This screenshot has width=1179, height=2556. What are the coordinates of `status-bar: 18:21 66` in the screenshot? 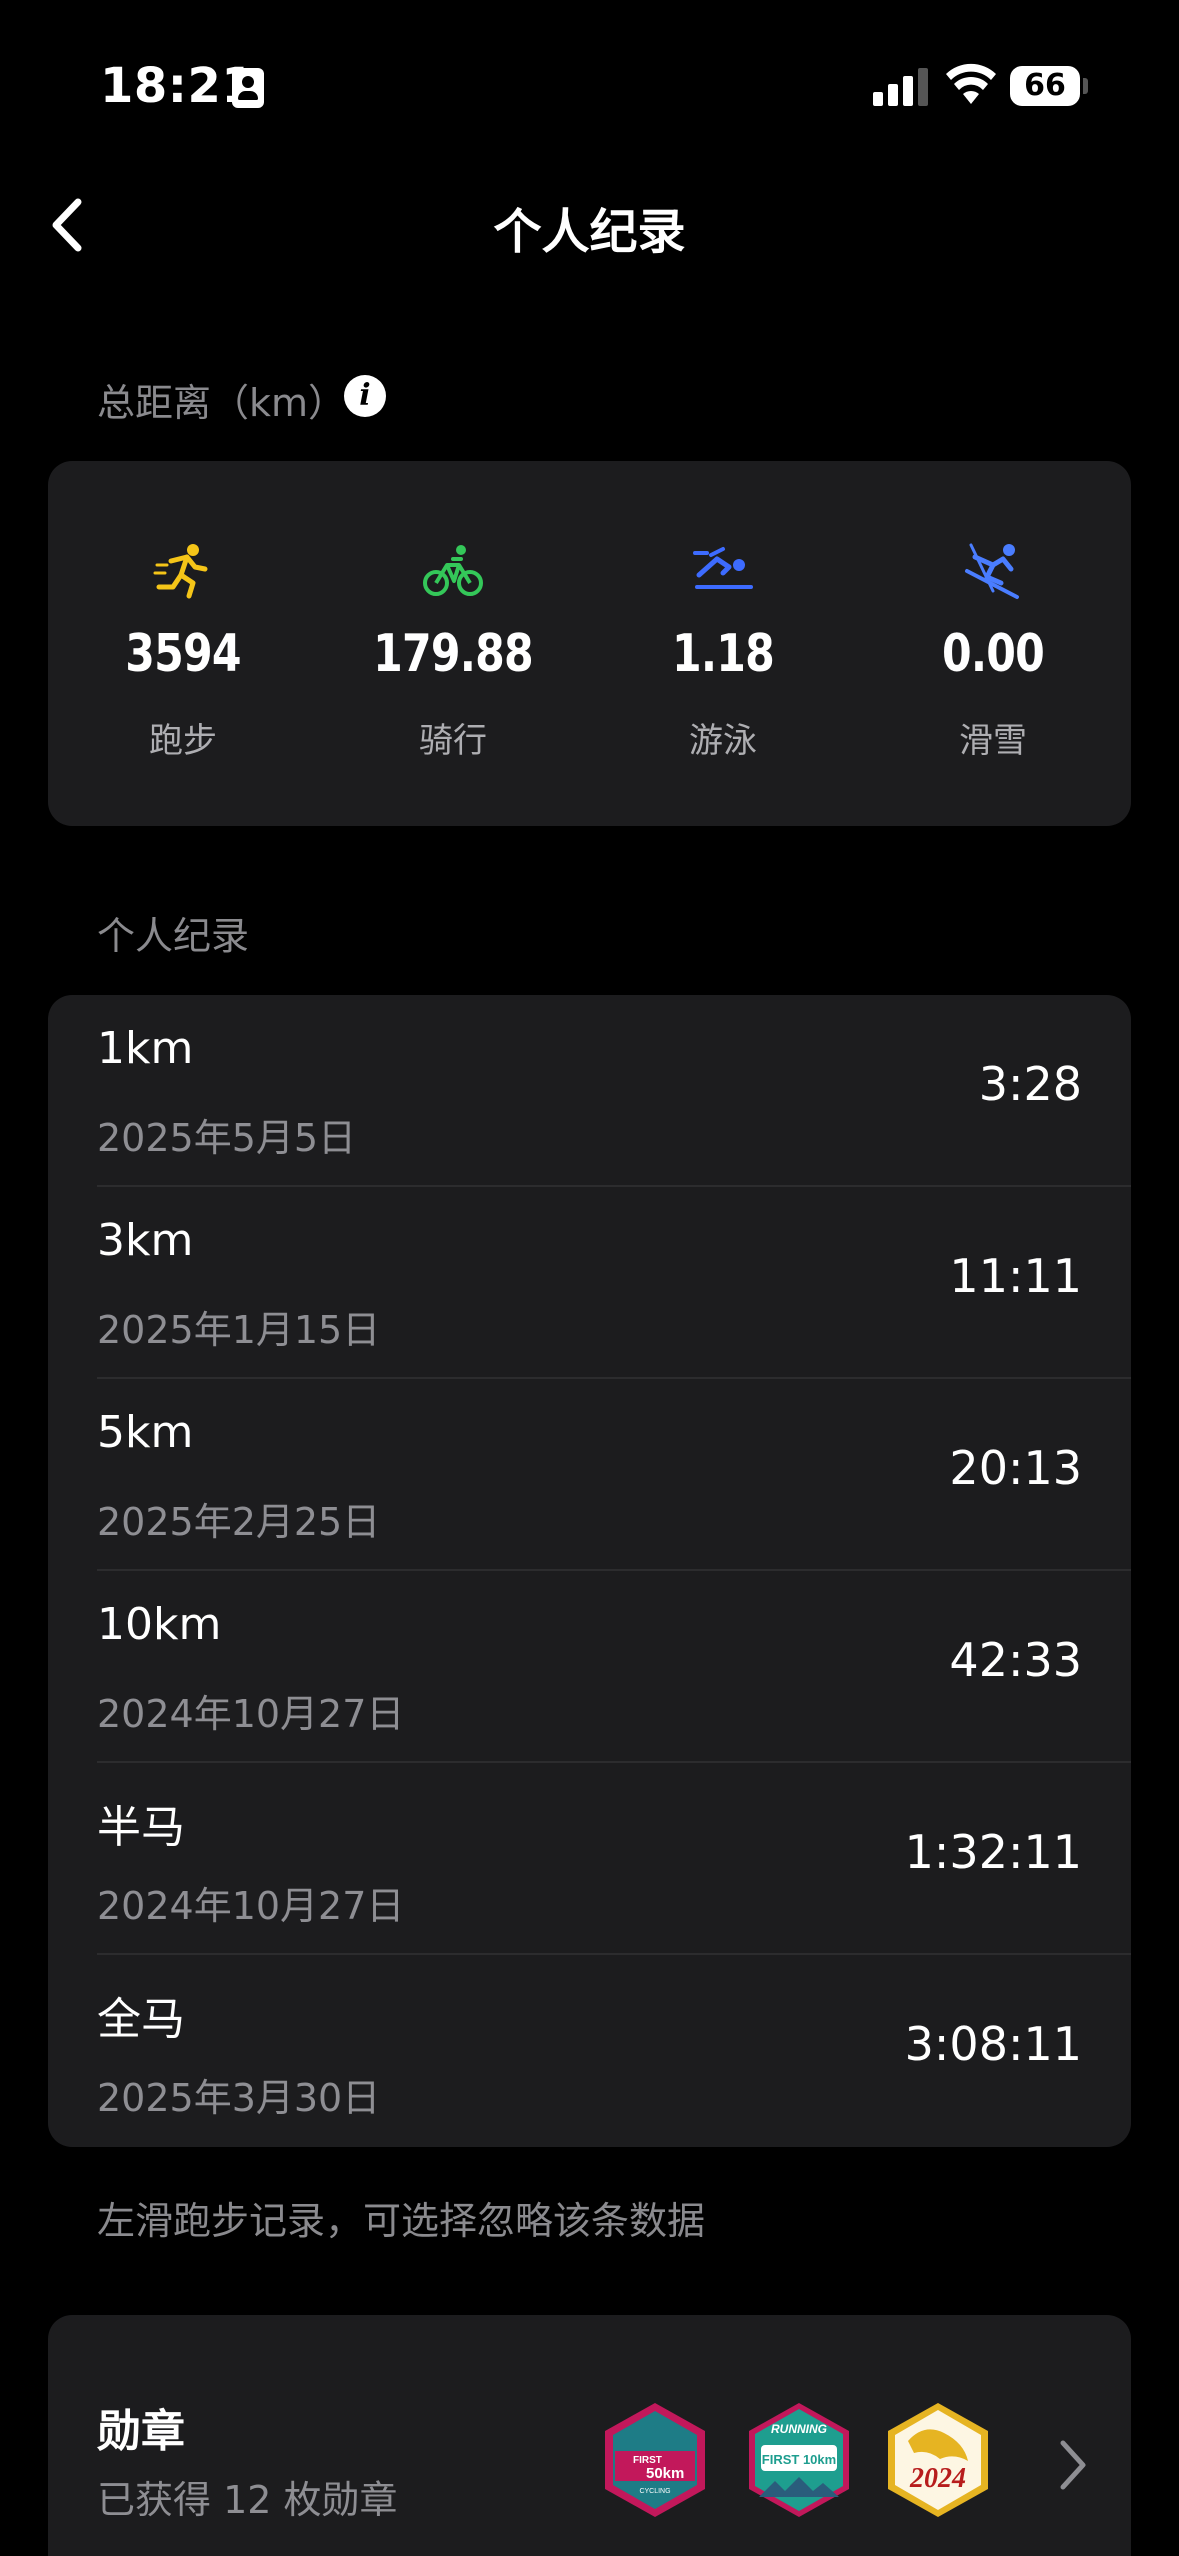 It's located at (589, 85).